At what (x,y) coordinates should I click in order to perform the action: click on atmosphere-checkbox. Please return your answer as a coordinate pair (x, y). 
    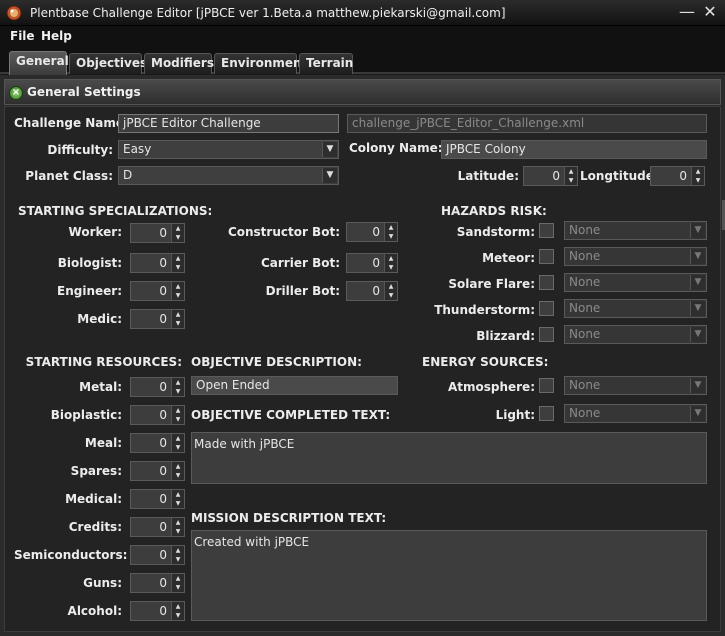
    Looking at the image, I should click on (546, 385).